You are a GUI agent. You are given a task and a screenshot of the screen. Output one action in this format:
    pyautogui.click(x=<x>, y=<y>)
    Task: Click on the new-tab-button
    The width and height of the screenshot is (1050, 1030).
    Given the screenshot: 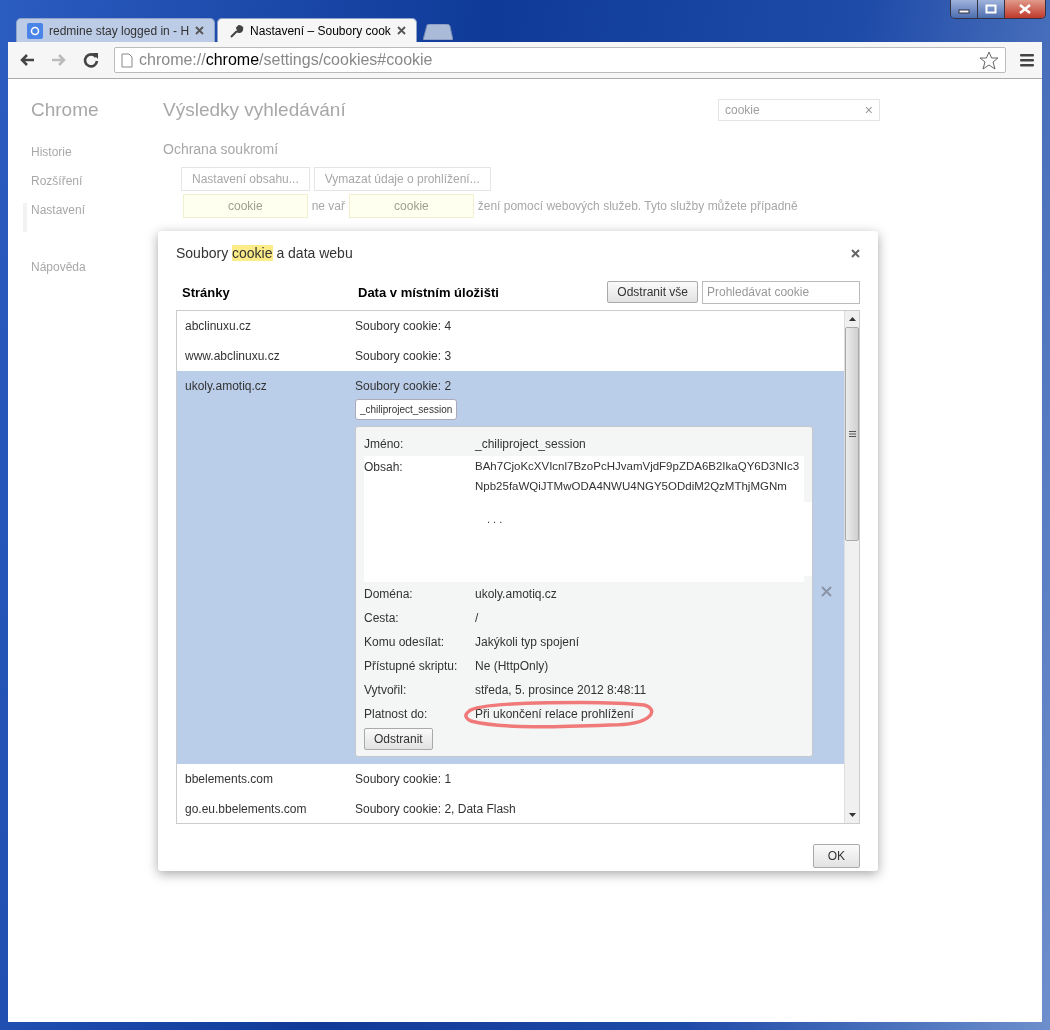 What is the action you would take?
    pyautogui.click(x=437, y=32)
    